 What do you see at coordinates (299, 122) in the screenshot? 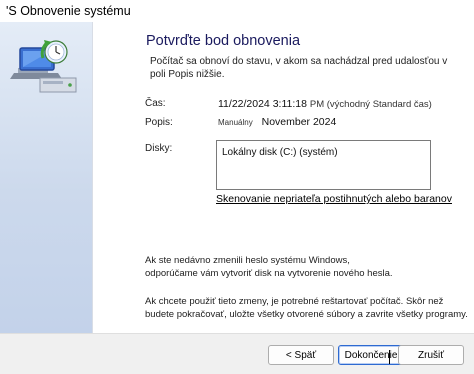
I see `description-value: November 2024` at bounding box center [299, 122].